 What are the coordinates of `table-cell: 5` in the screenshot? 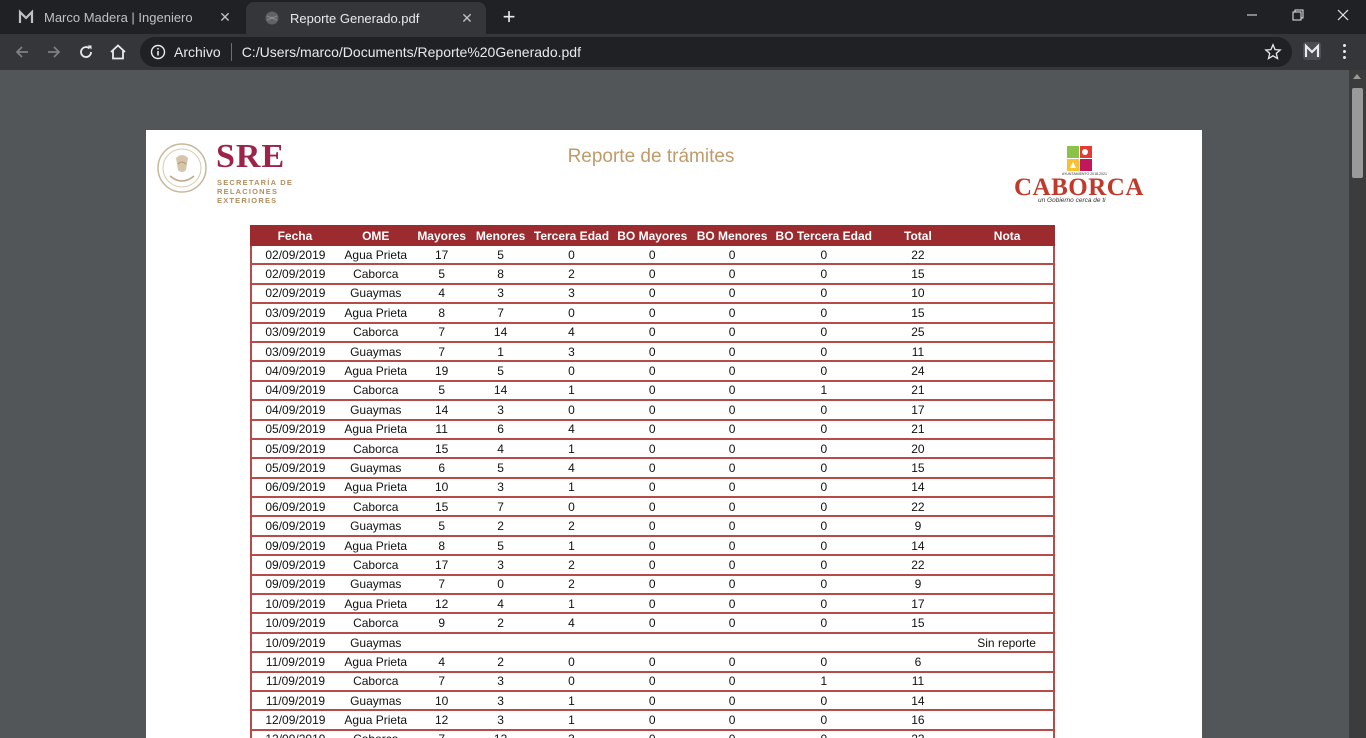 It's located at (500, 545).